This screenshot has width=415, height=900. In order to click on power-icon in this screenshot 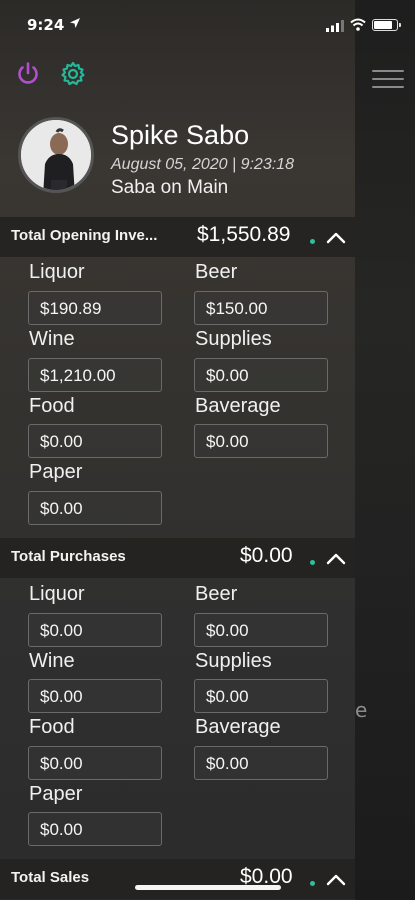, I will do `click(28, 74)`.